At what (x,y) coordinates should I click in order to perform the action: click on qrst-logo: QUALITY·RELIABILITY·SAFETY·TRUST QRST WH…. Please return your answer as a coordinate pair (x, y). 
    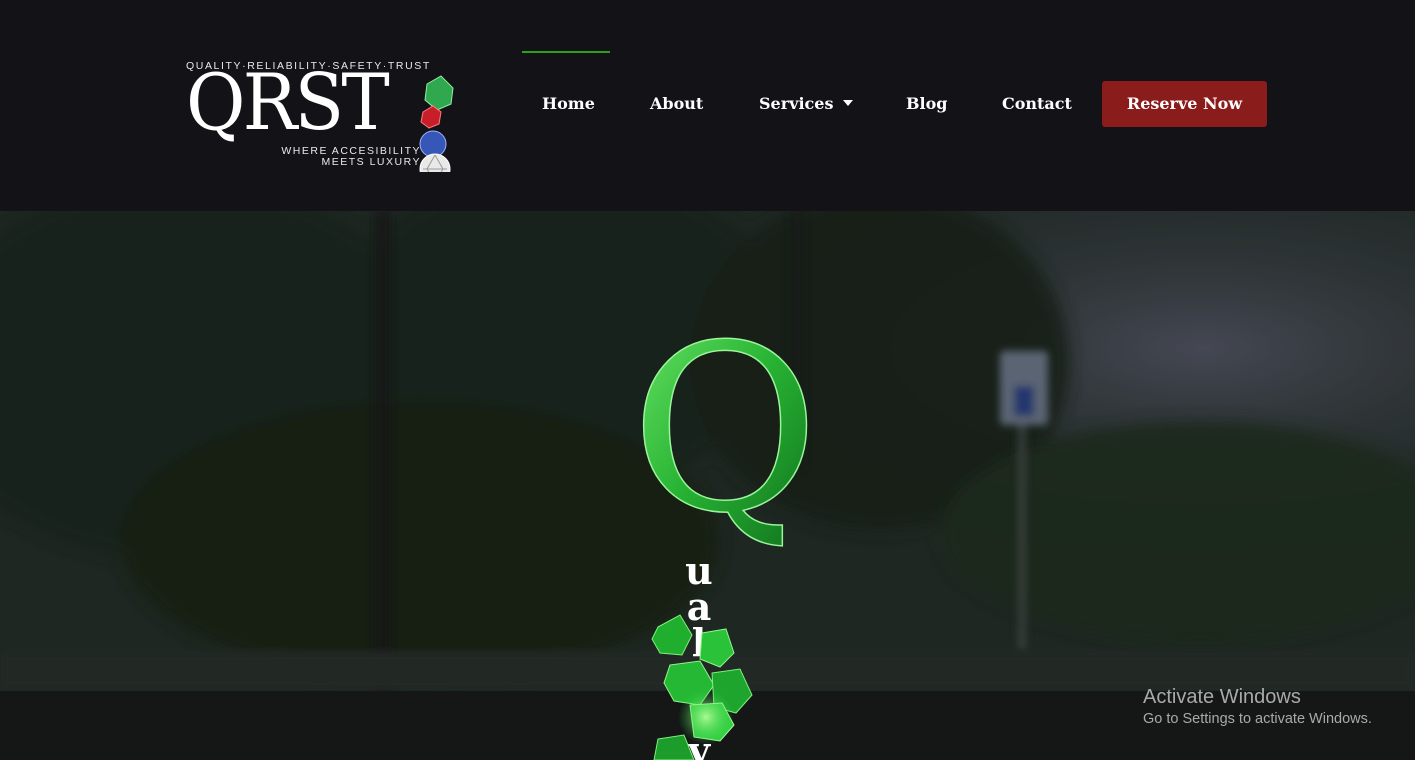
    Looking at the image, I should click on (322, 115).